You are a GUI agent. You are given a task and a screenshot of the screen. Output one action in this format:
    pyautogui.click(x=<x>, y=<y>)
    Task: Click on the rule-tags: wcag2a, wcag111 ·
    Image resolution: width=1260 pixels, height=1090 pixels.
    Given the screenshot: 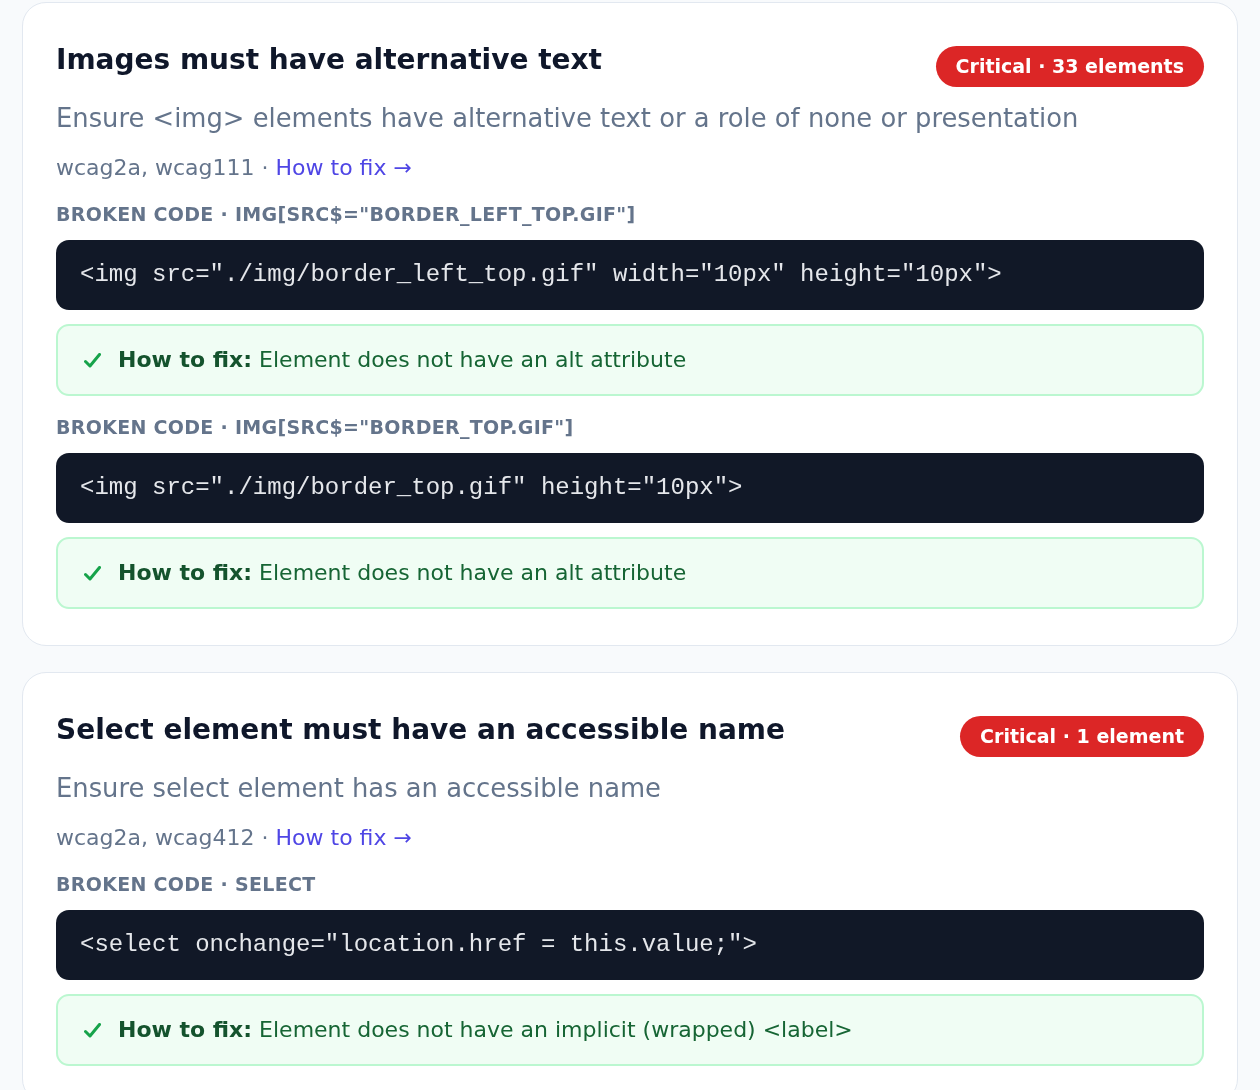 What is the action you would take?
    pyautogui.click(x=162, y=168)
    